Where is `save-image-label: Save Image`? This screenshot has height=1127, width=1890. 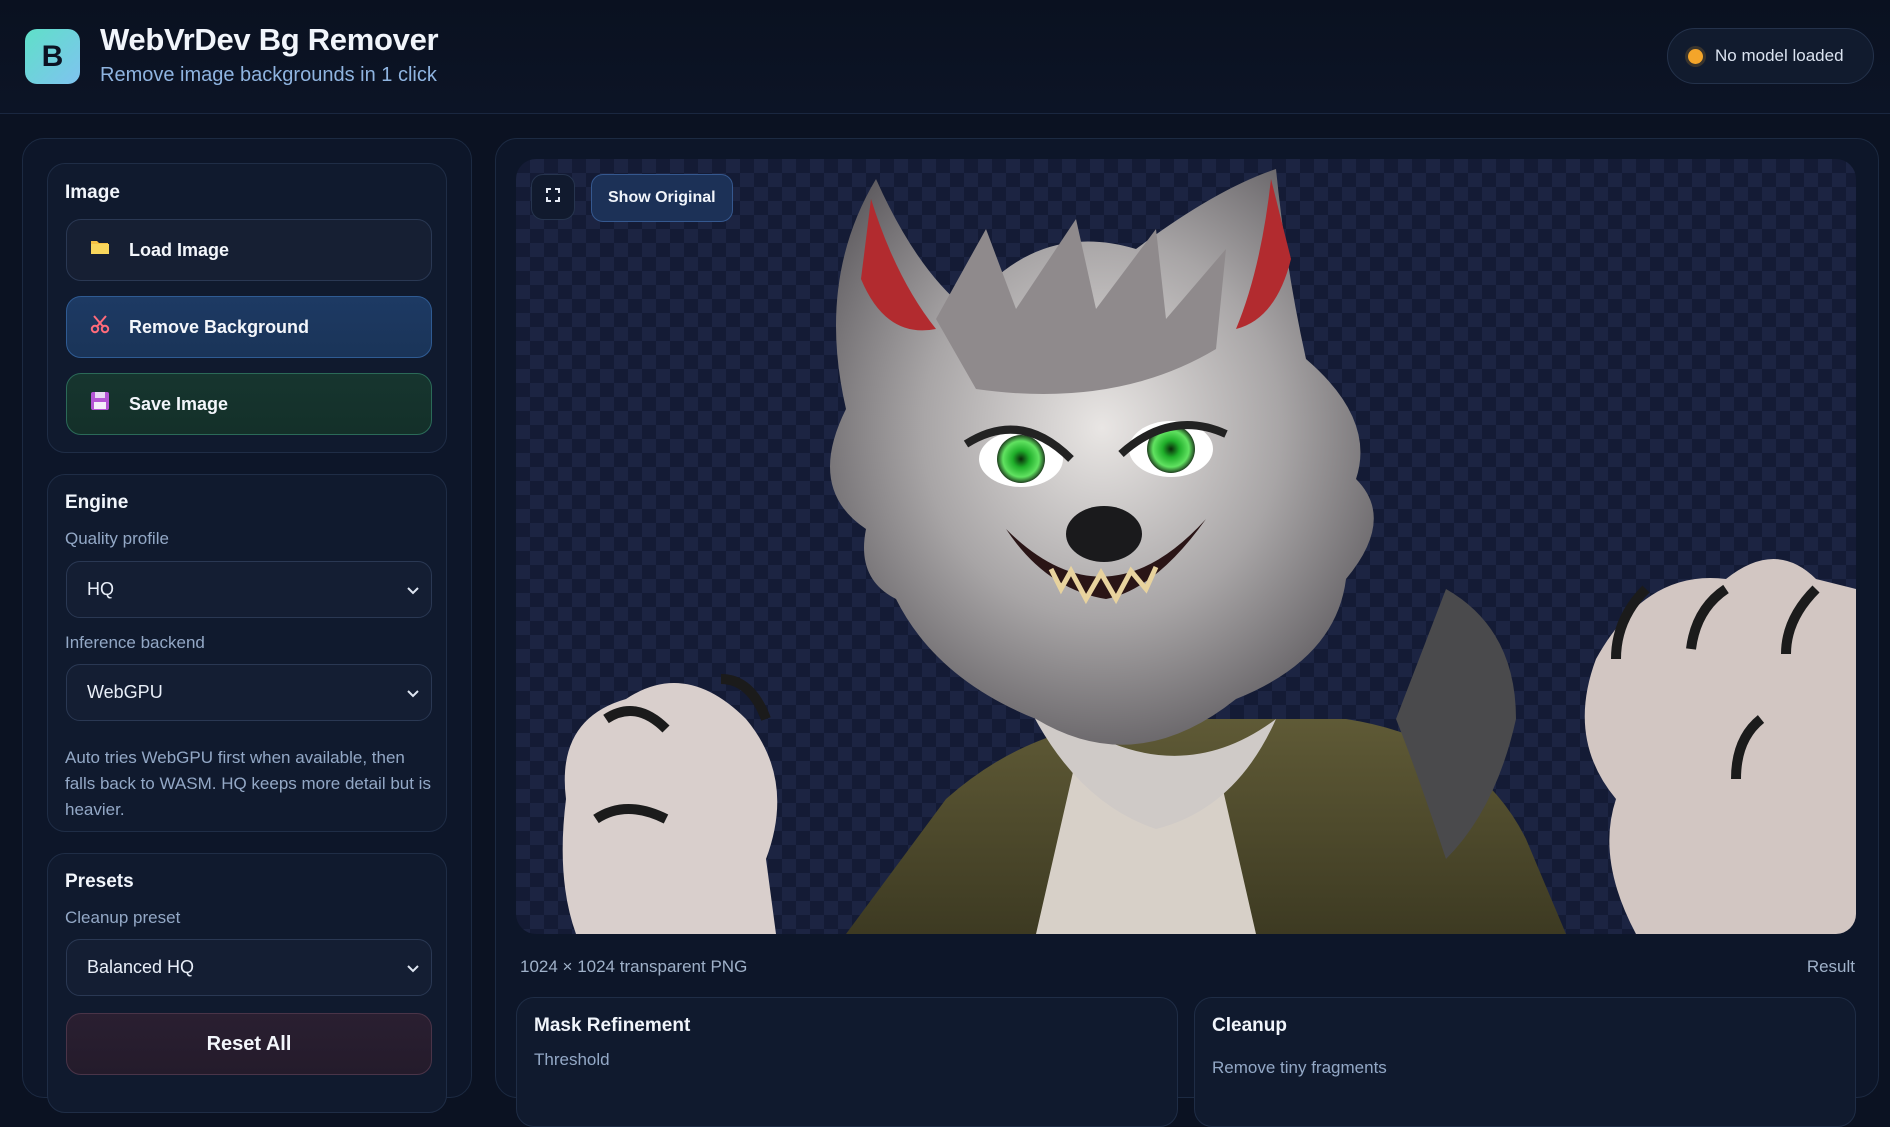 save-image-label: Save Image is located at coordinates (179, 403).